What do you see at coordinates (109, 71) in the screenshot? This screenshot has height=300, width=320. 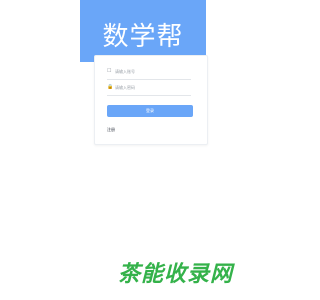 I see `user-icon: ☐` at bounding box center [109, 71].